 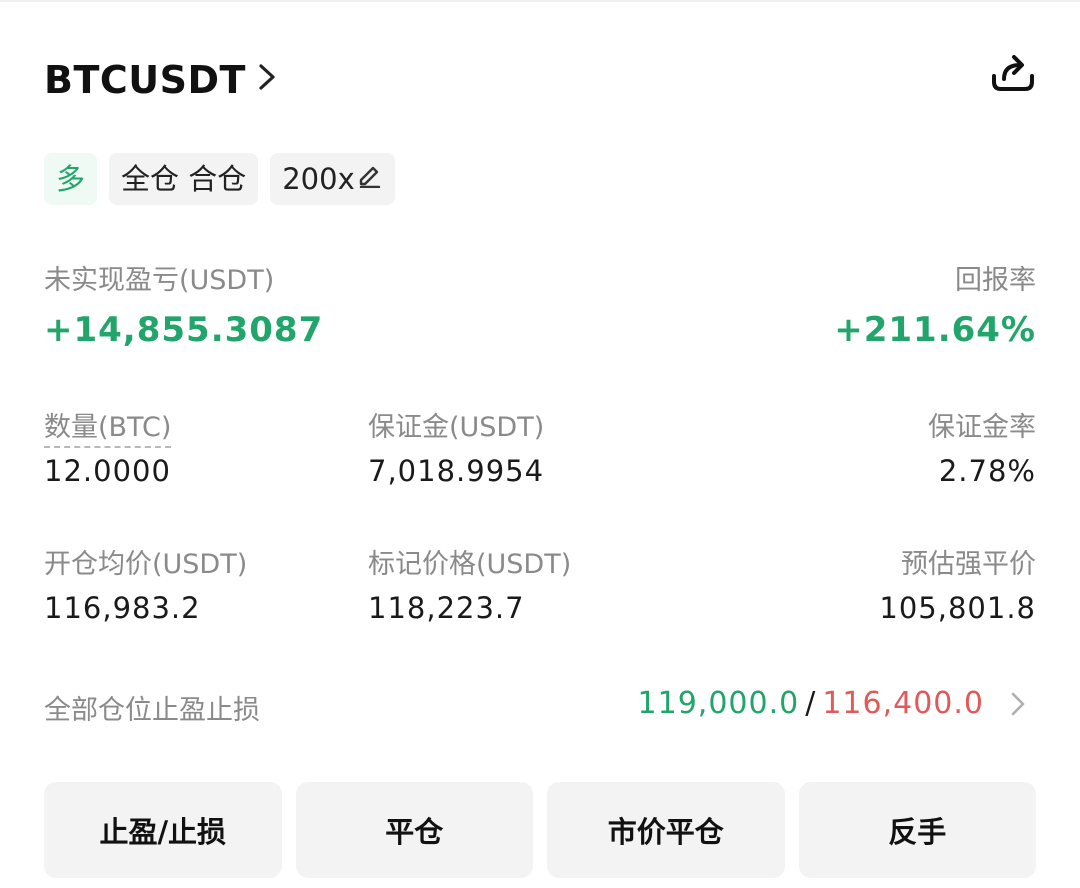 I want to click on unrealized-pnl-label: 未实现盈亏(USDT), so click(x=159, y=280).